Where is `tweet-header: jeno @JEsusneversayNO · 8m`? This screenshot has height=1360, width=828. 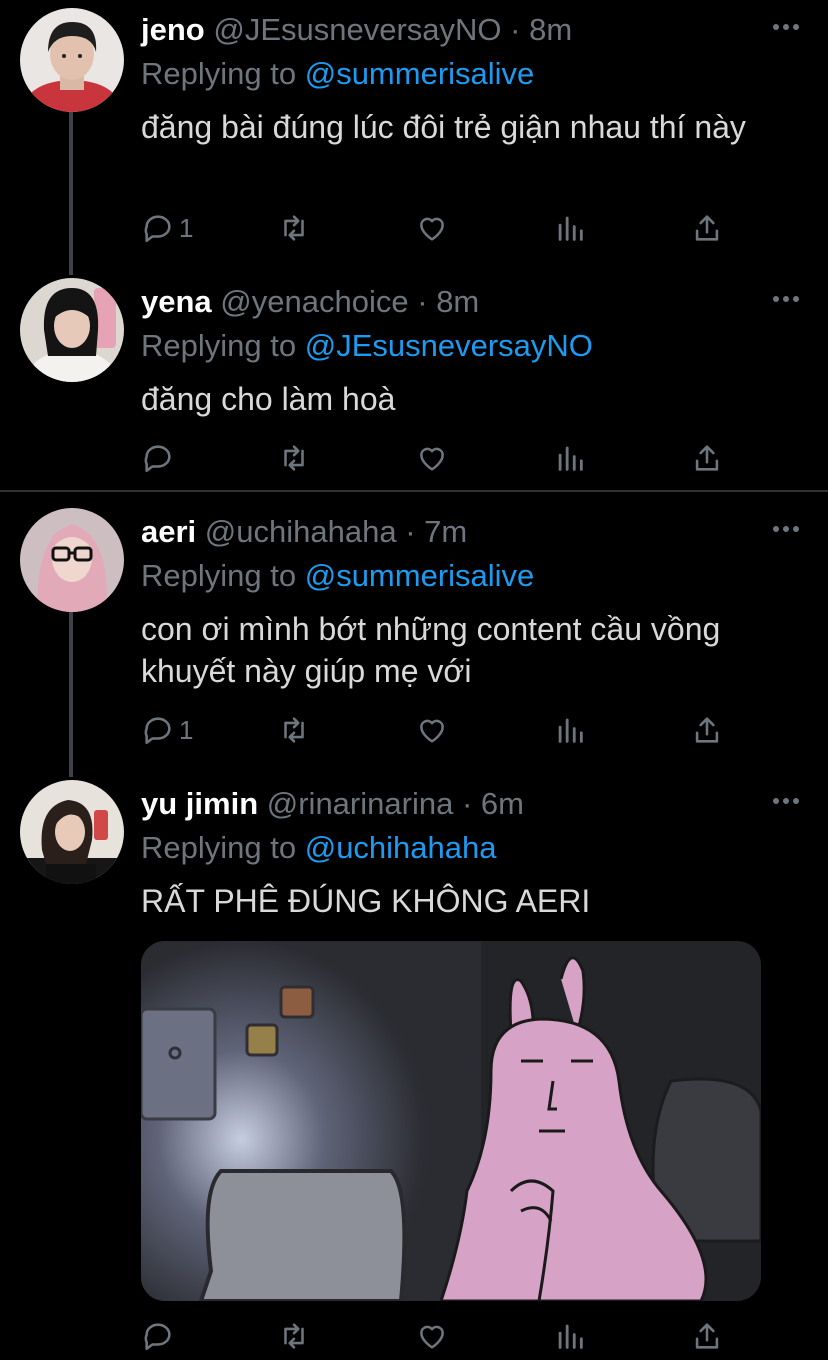 tweet-header: jeno @JEsusneversayNO · 8m is located at coordinates (356, 30).